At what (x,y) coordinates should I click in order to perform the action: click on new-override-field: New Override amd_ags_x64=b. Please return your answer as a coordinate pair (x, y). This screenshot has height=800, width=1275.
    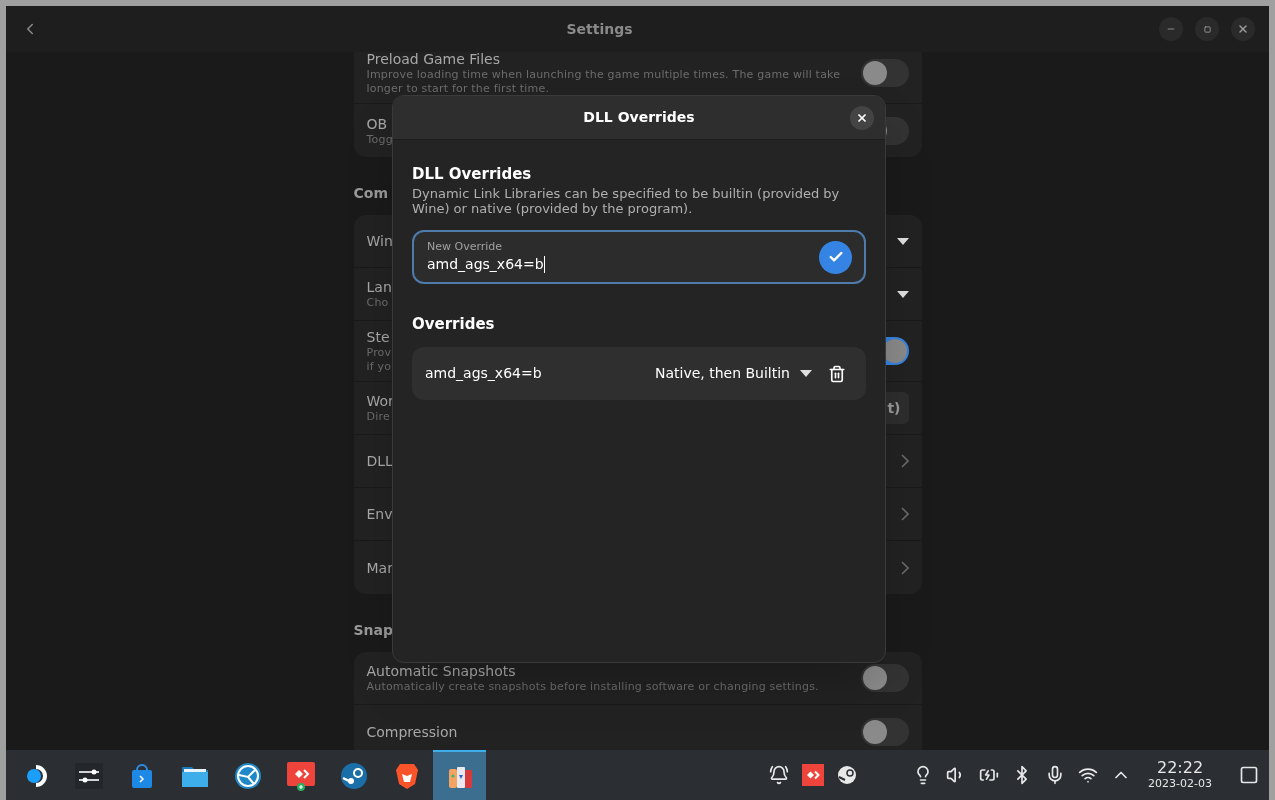
    Looking at the image, I should click on (639, 257).